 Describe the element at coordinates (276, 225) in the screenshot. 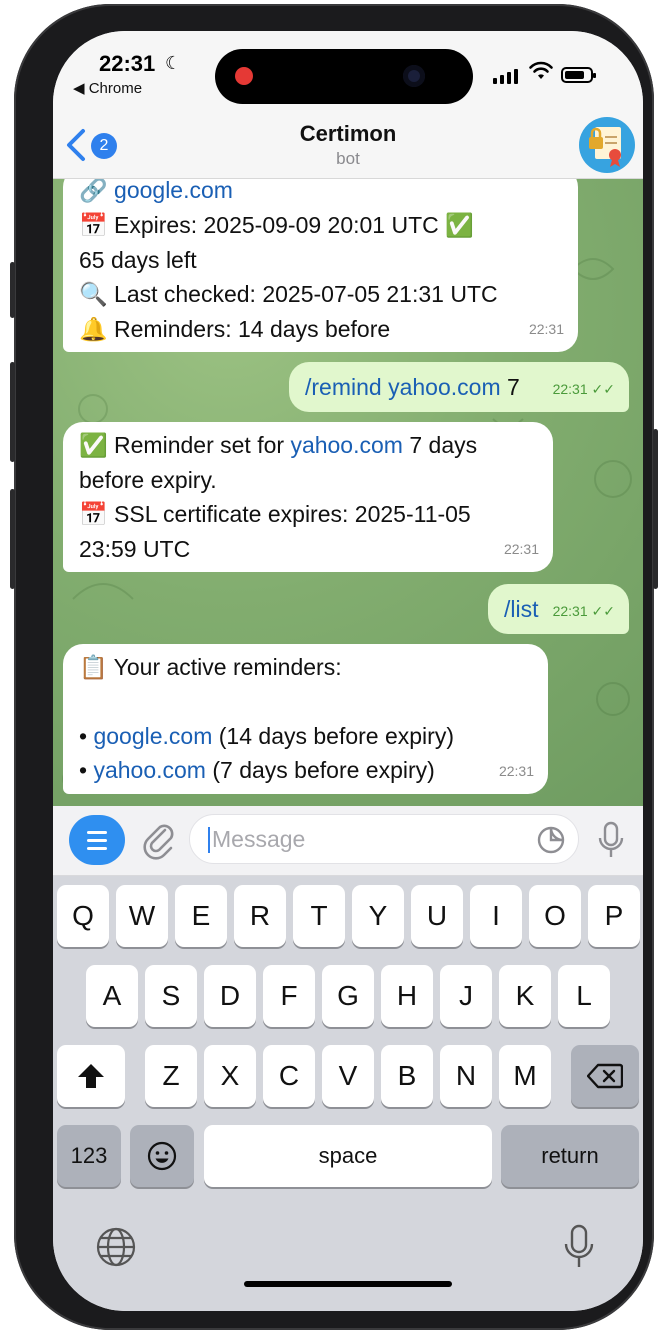

I see `expiry-text: Expires: 2025-09-09 20:01 UTC` at that location.